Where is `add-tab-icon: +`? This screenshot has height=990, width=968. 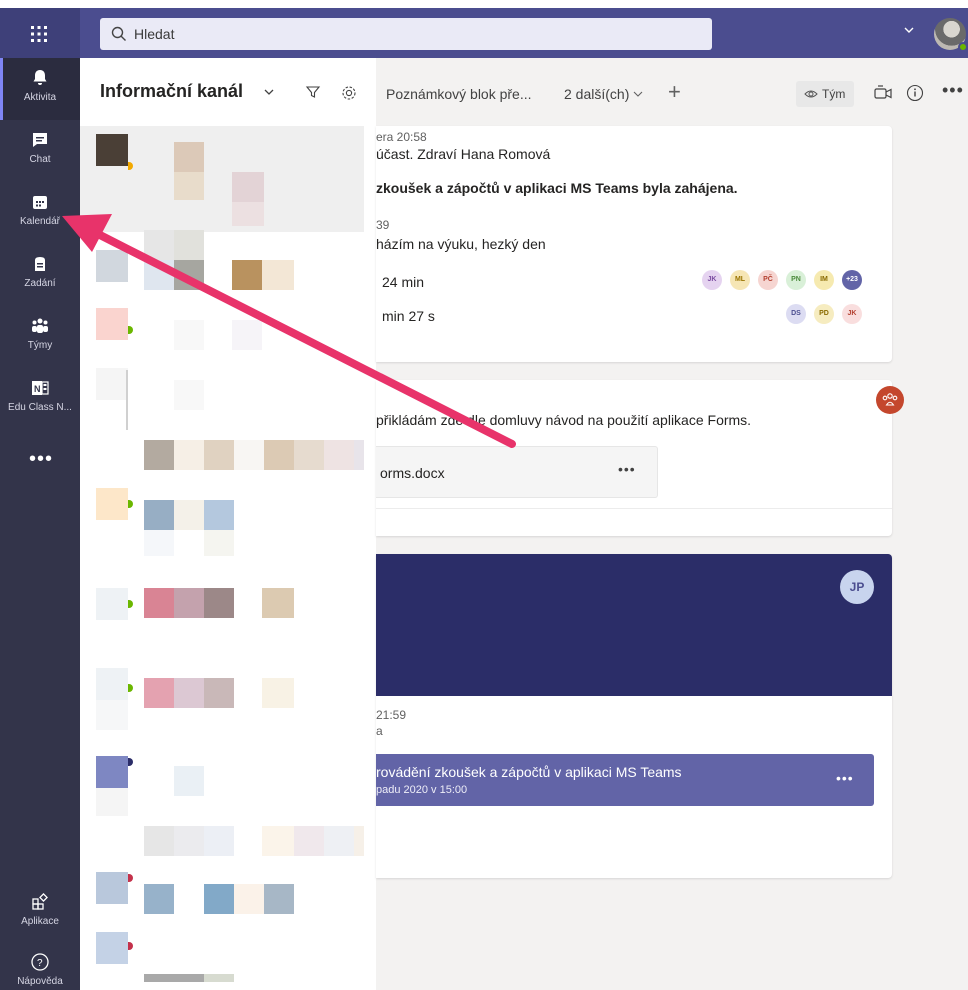 add-tab-icon: + is located at coordinates (674, 92).